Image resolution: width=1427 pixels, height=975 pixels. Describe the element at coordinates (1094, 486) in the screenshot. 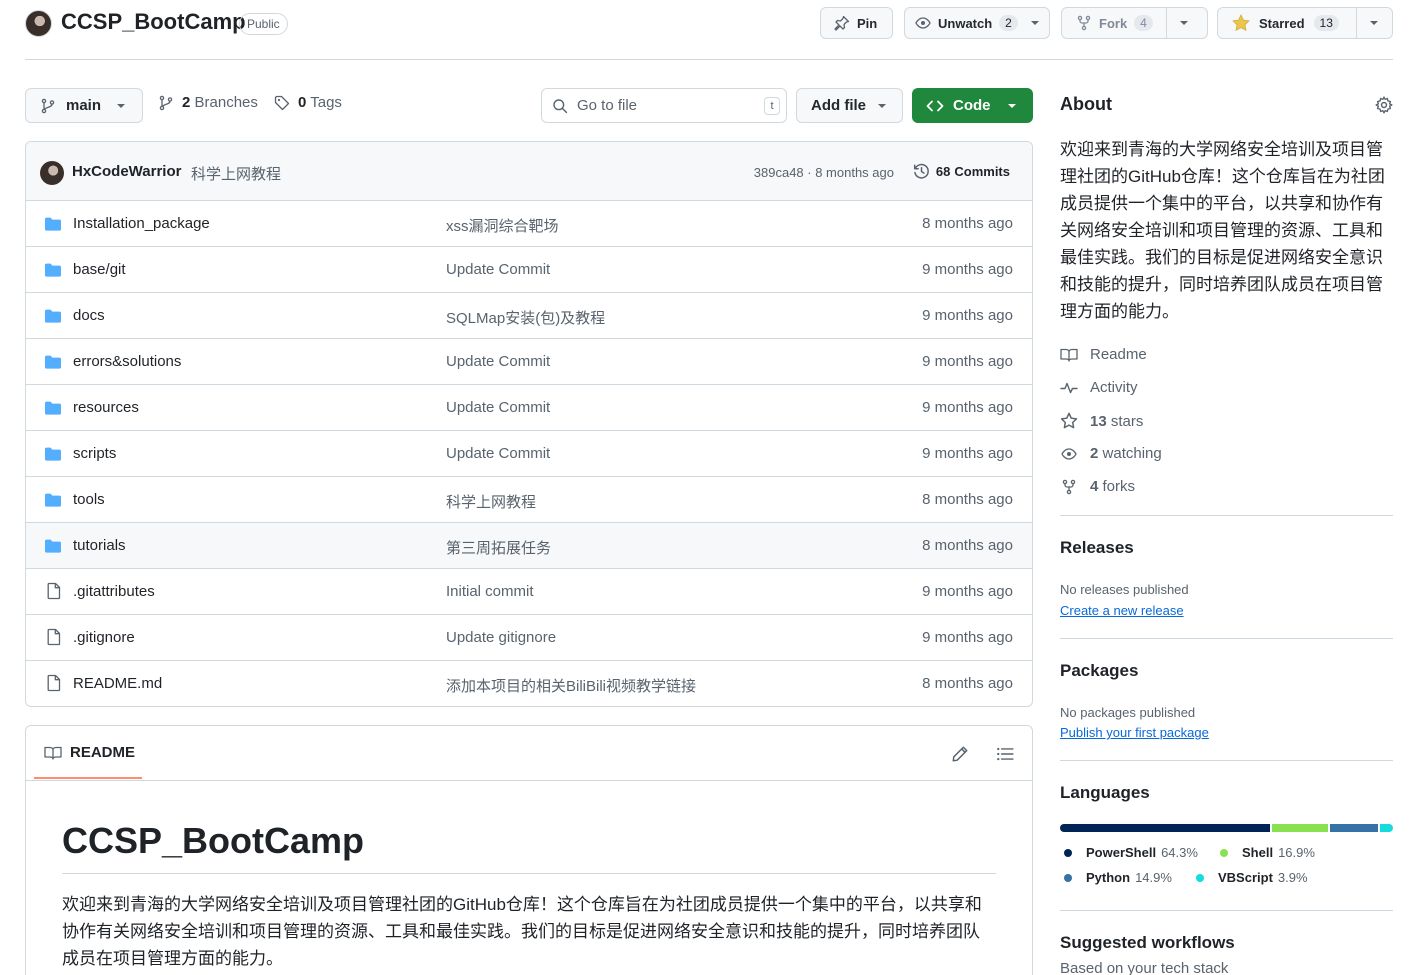

I see `forks-count: 4` at that location.